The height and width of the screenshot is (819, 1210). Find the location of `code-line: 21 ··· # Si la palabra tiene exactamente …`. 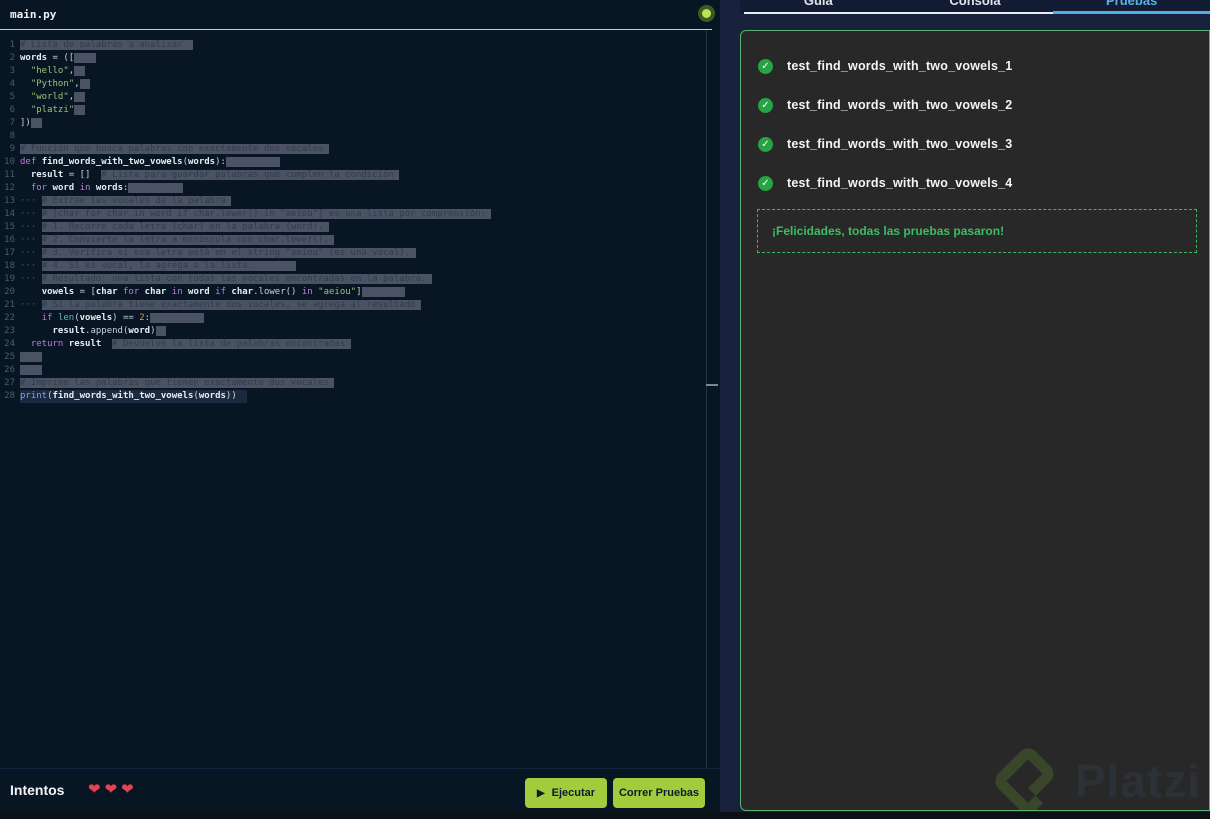

code-line: 21 ··· # Si la palabra tiene exactamente … is located at coordinates (360, 305).